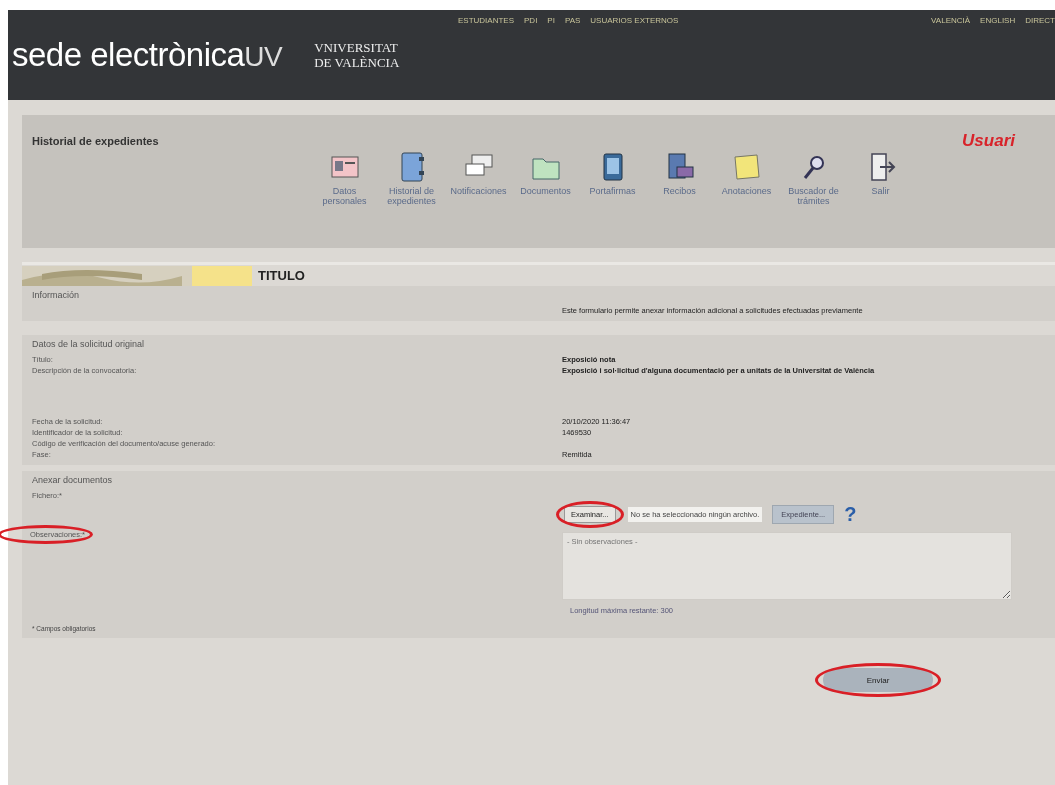 The width and height of the screenshot is (1055, 785). I want to click on user-name: Usuari, so click(988, 141).